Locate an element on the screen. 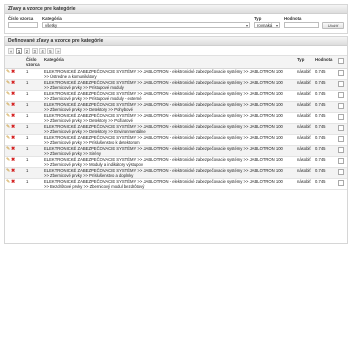 The width and height of the screenshot is (350, 350). typ-select: rovnaká ▾ is located at coordinates (267, 25).